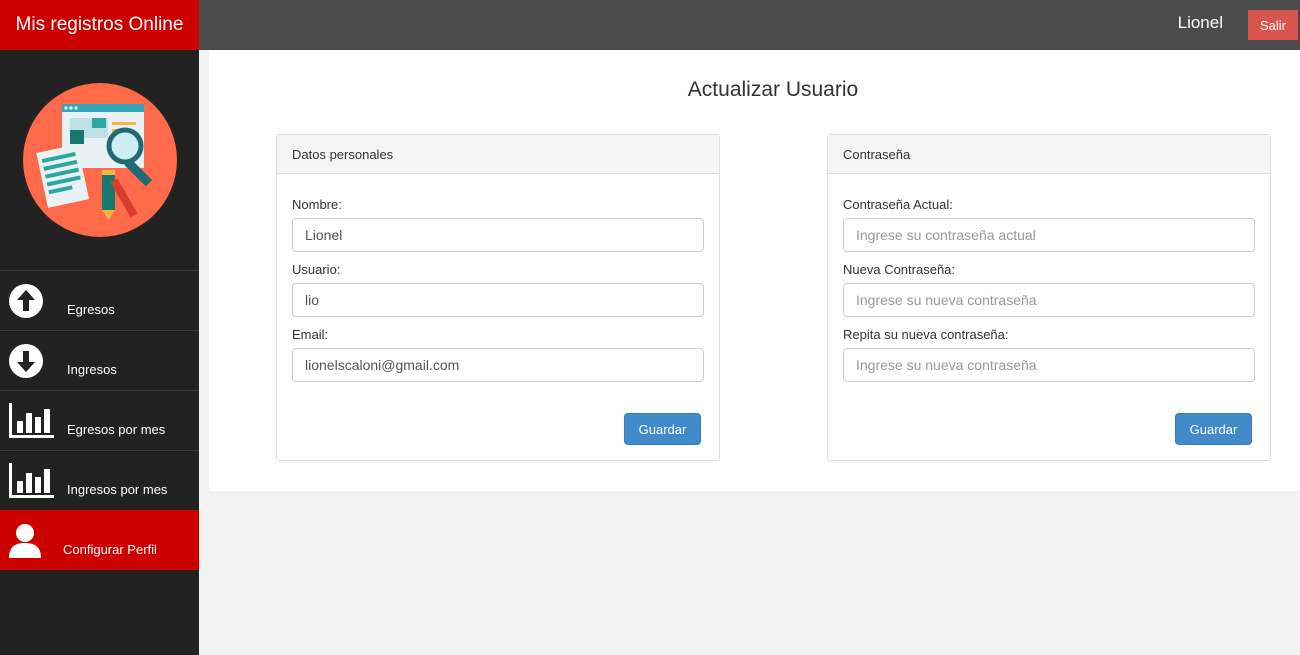 The height and width of the screenshot is (655, 1300). Describe the element at coordinates (92, 369) in the screenshot. I see `sidebar-item-label: Ingresos` at that location.